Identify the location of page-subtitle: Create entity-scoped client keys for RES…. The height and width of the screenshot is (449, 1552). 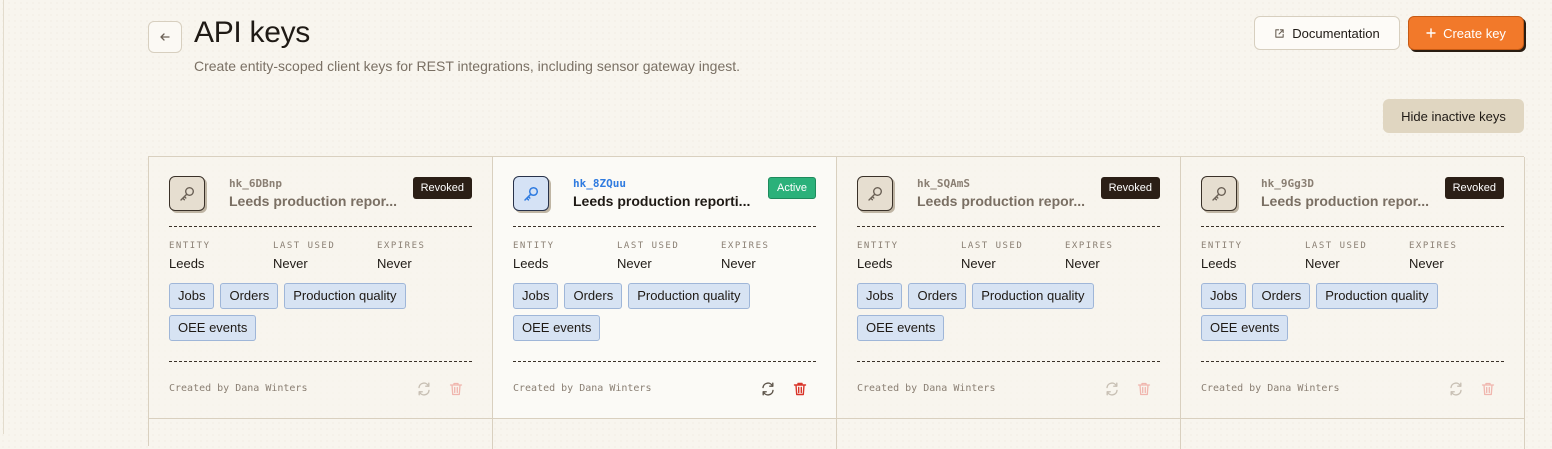
(467, 66).